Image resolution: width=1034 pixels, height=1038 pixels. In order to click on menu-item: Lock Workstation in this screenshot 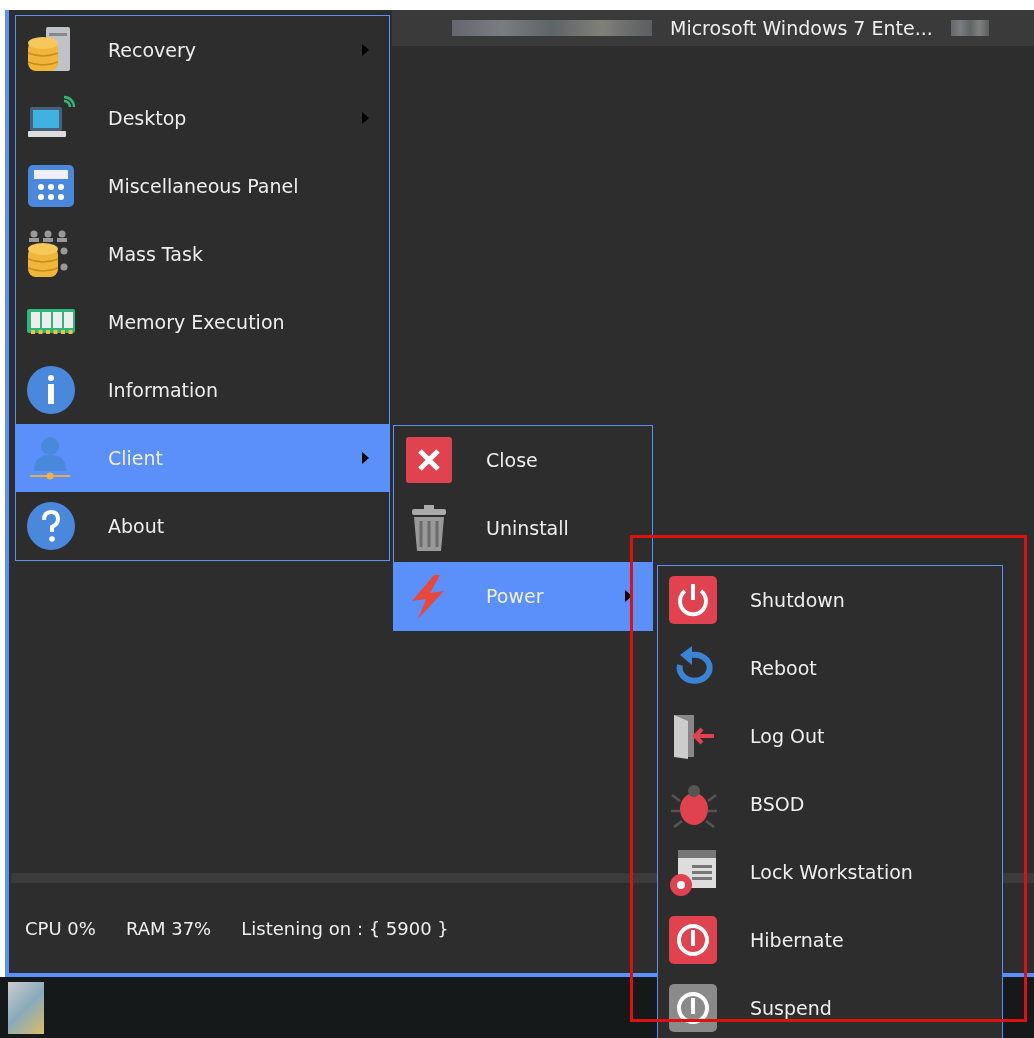, I will do `click(830, 872)`.